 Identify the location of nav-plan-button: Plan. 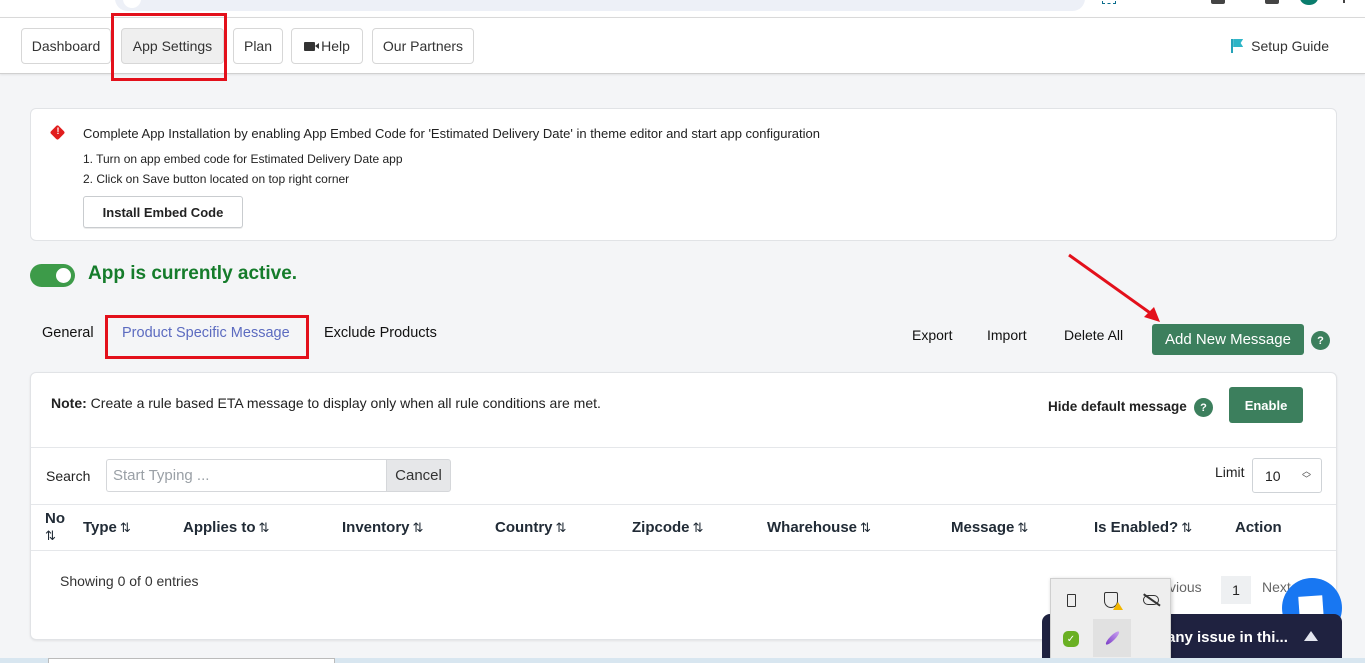
(258, 46).